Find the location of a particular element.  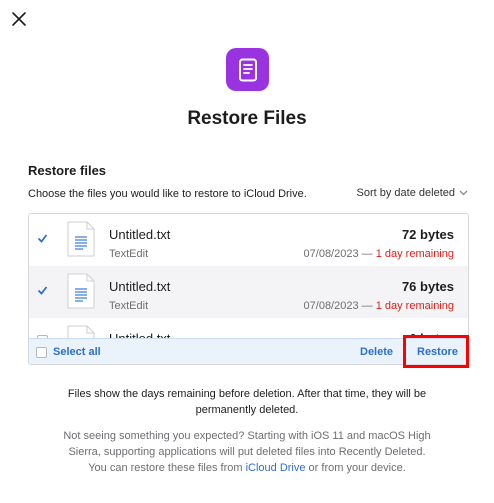

document-icon is located at coordinates (247, 69).